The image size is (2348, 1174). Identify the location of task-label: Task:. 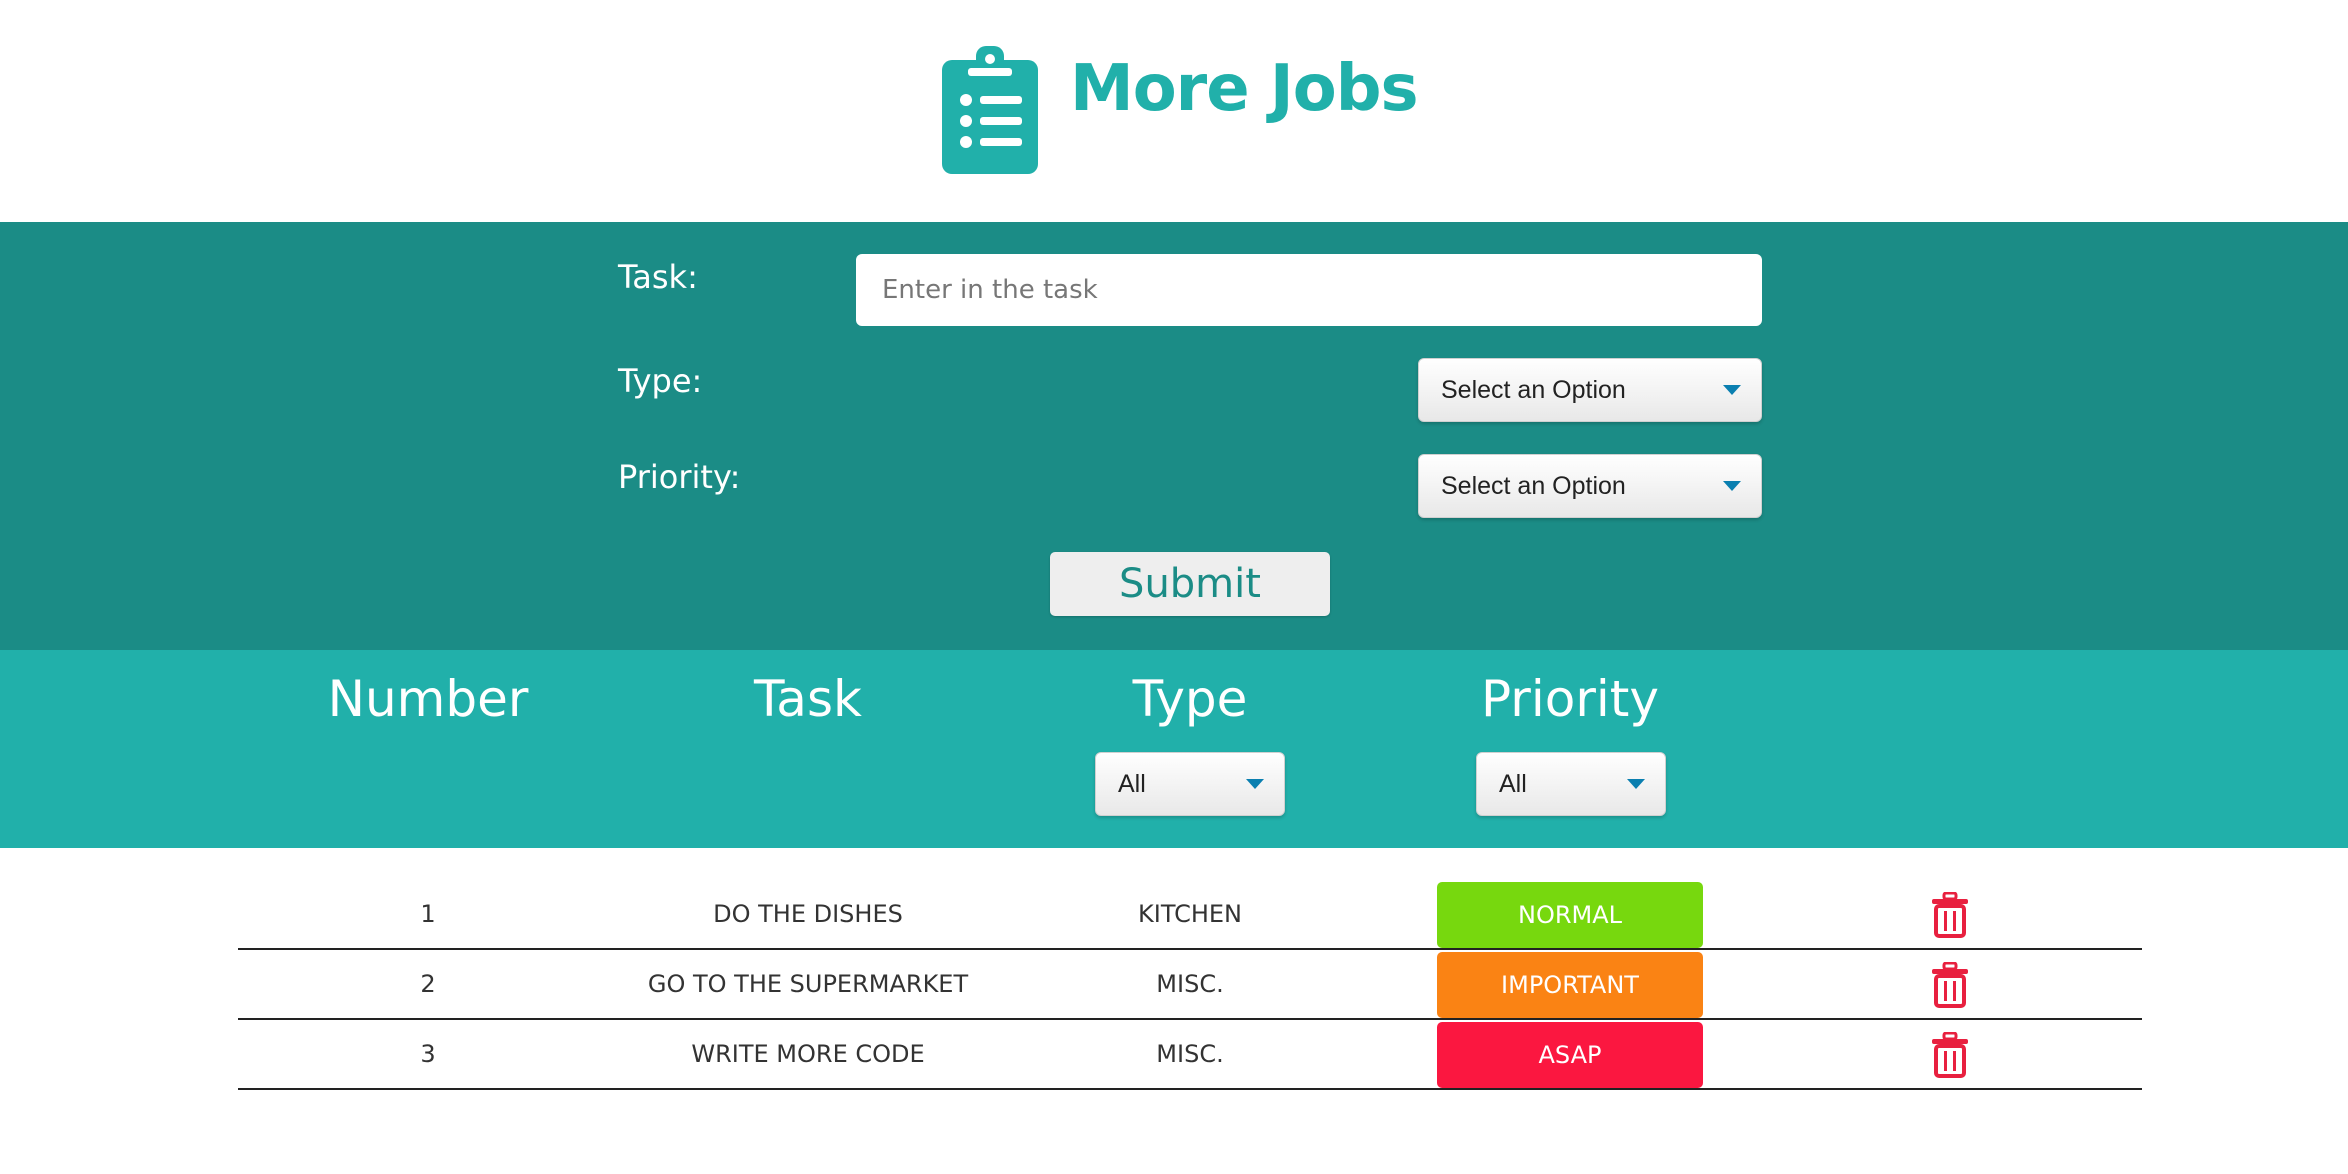
(658, 277).